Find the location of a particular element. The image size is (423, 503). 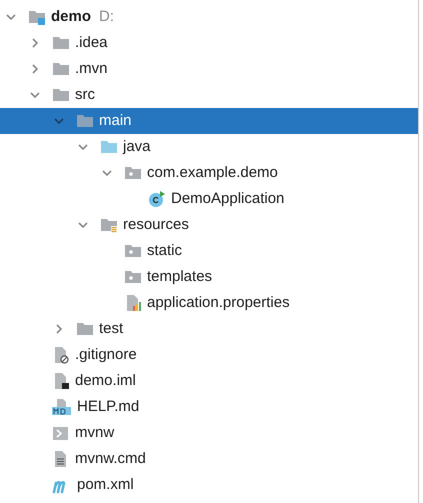

item-label: DemoApplication is located at coordinates (227, 198).